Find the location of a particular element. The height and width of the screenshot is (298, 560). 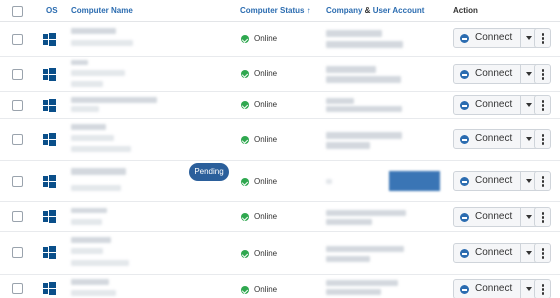

column-header-action: Action is located at coordinates (465, 10).